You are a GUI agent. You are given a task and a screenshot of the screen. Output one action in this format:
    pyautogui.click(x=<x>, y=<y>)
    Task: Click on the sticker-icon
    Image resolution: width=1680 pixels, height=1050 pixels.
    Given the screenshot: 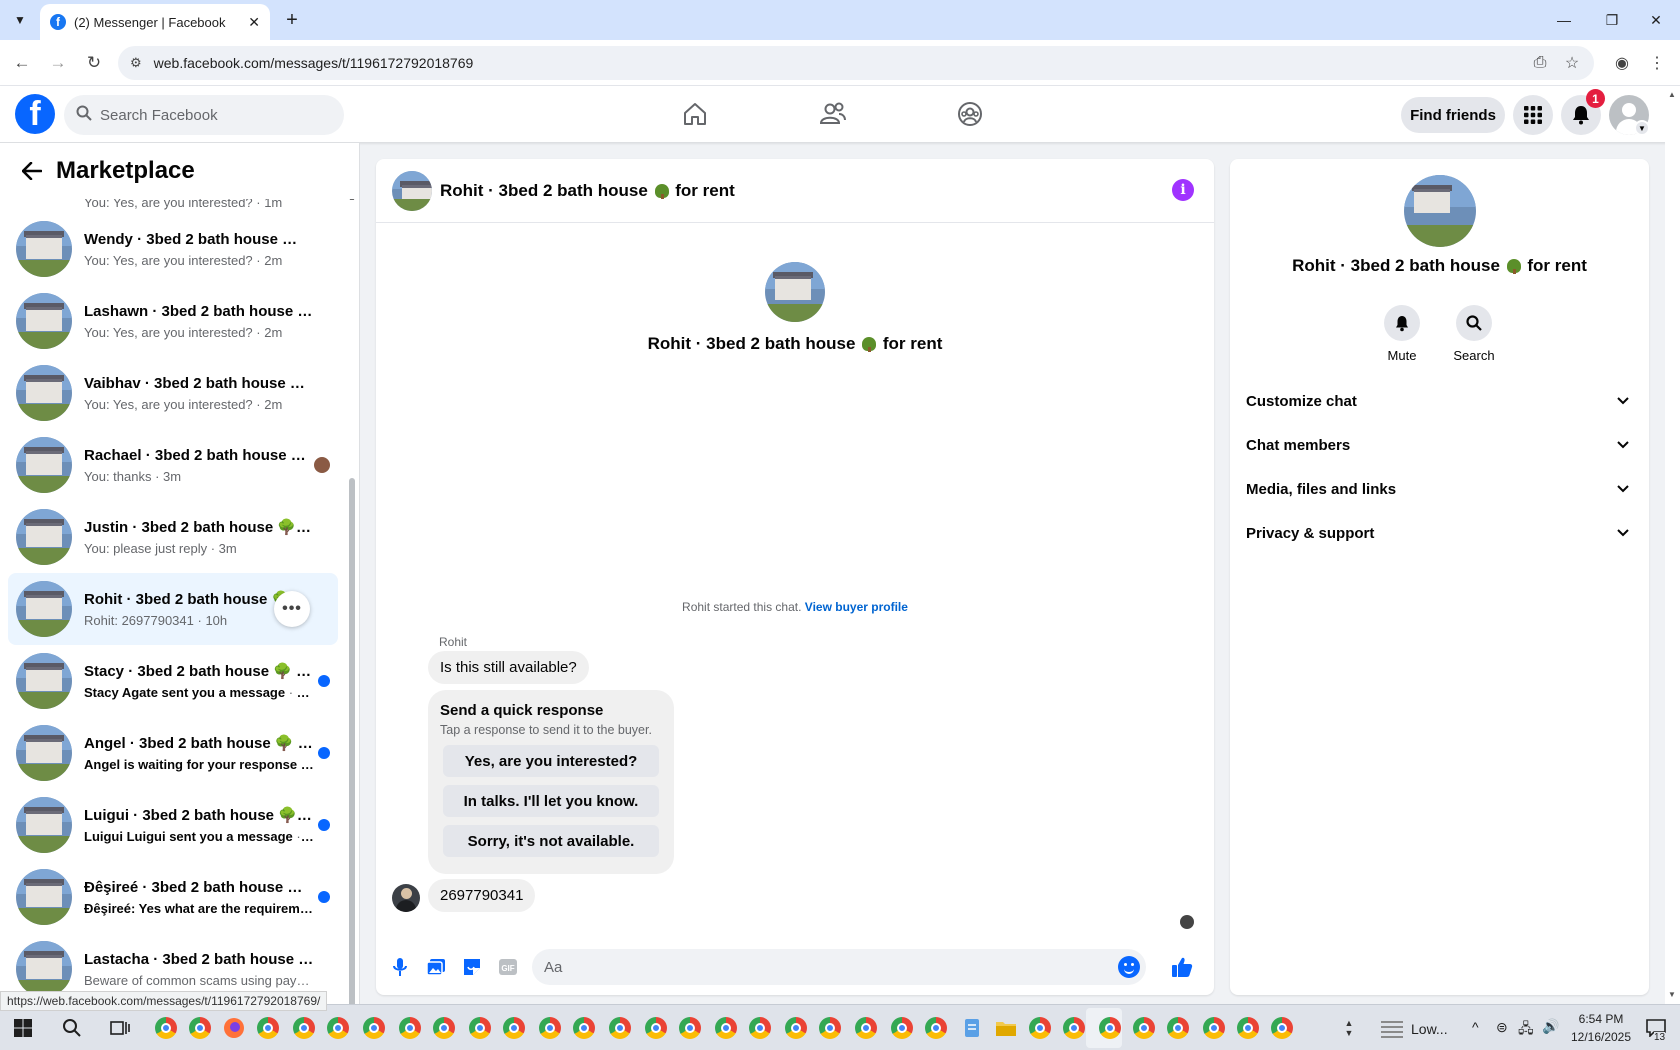 What is the action you would take?
    pyautogui.click(x=472, y=967)
    